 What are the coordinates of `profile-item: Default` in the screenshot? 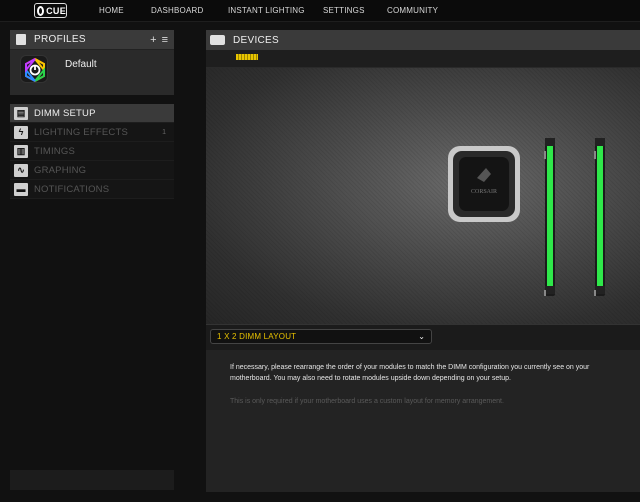 It's located at (92, 72).